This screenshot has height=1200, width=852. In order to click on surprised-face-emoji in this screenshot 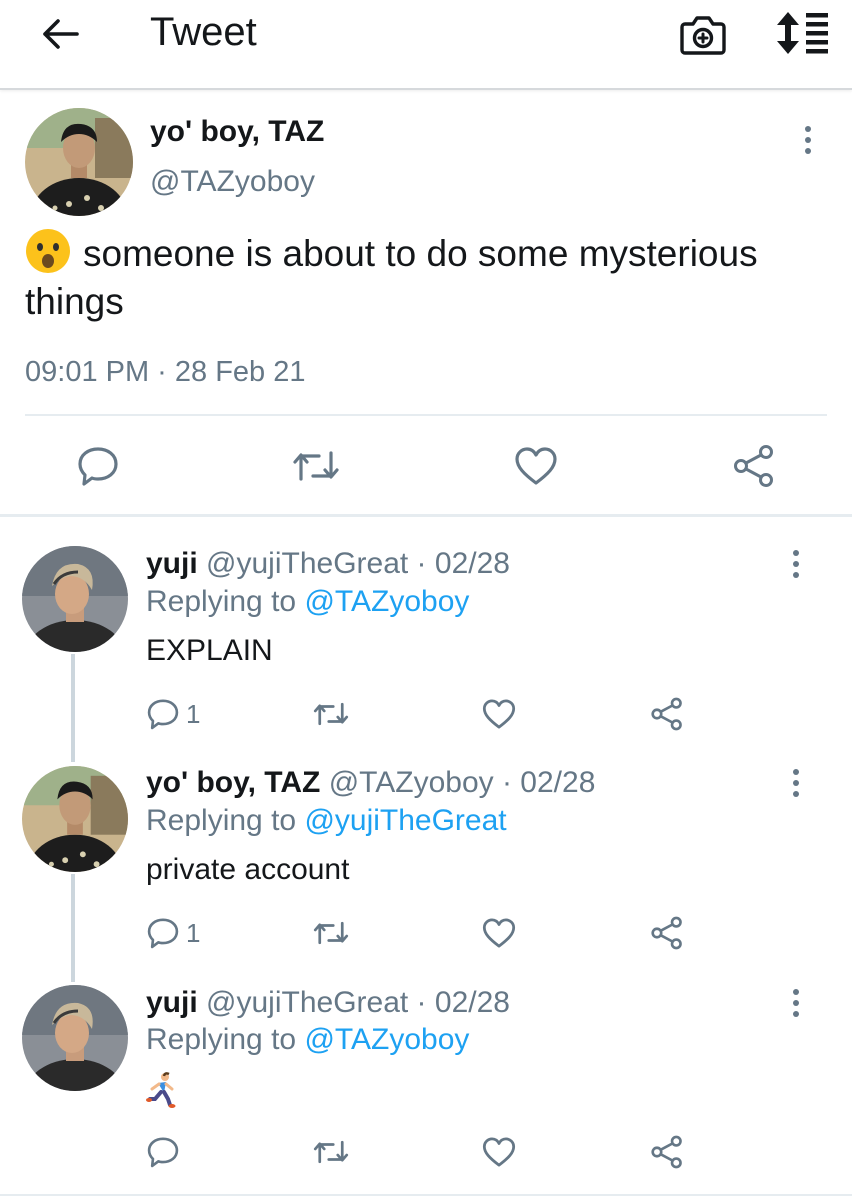, I will do `click(48, 251)`.